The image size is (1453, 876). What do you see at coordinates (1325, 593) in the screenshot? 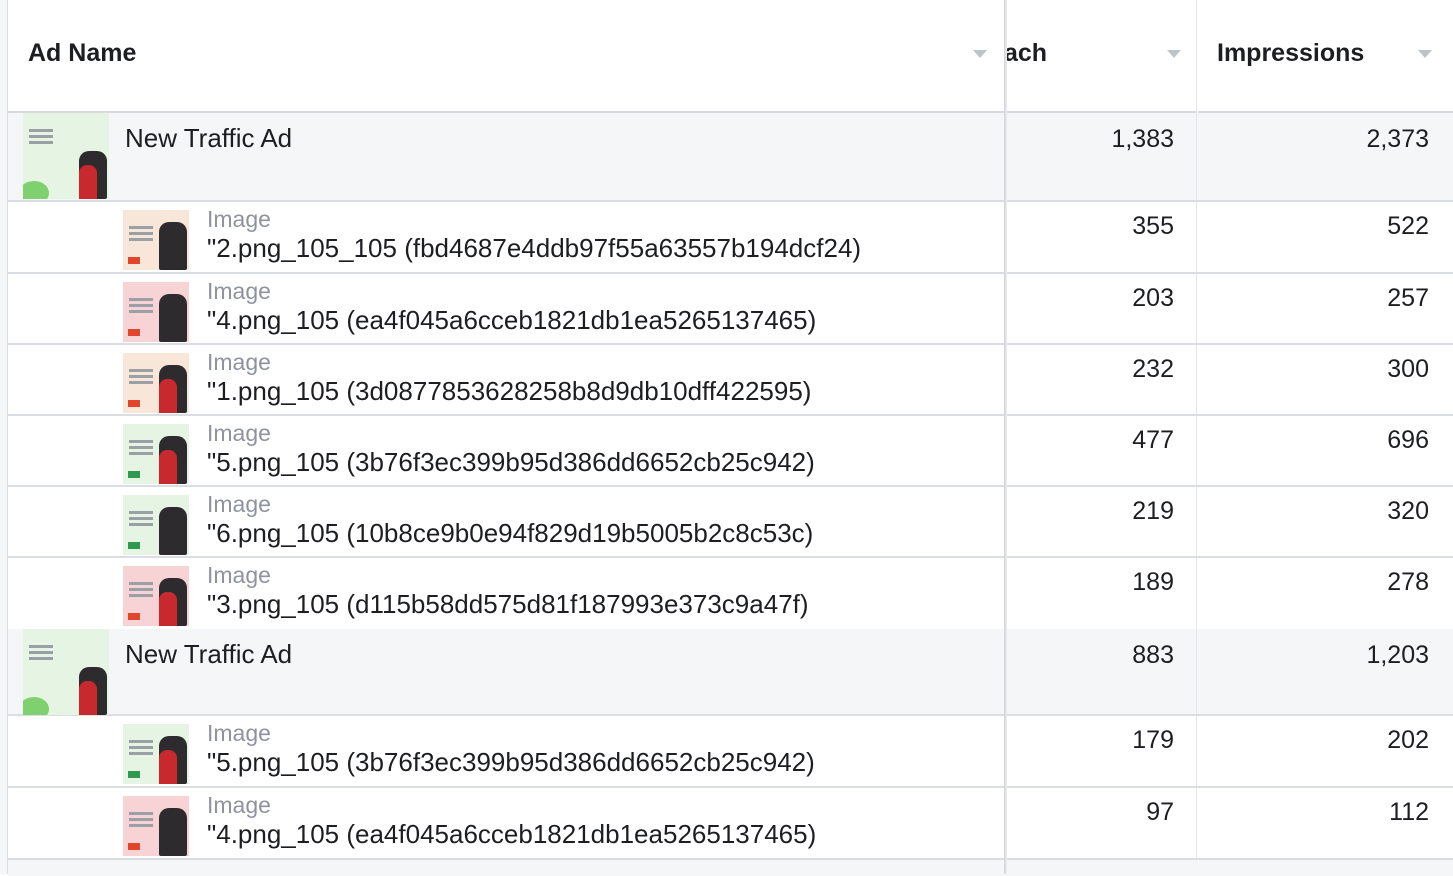
I see `impressions-cell: 278` at bounding box center [1325, 593].